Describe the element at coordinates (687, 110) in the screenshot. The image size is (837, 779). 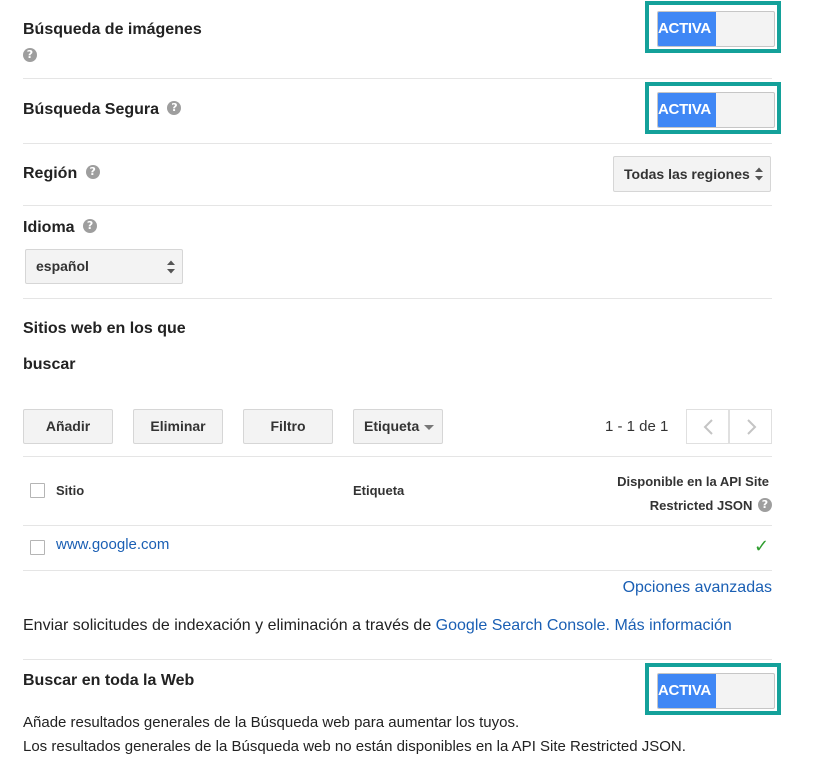
I see `safe-search-toggle-on-label: ACTIVA` at that location.